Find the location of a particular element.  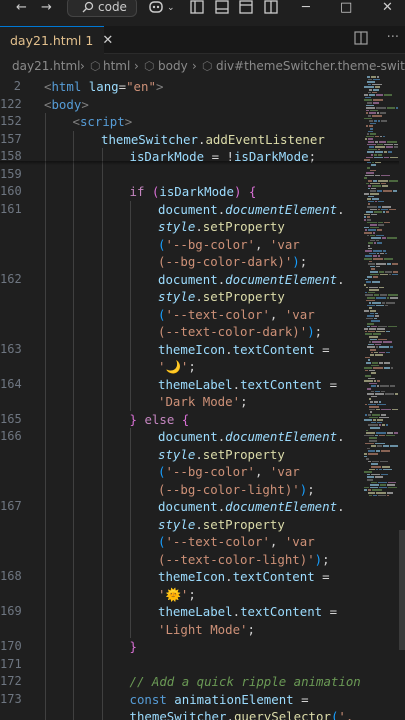

code-line: 162 document.documentElement. is located at coordinates (202, 280).